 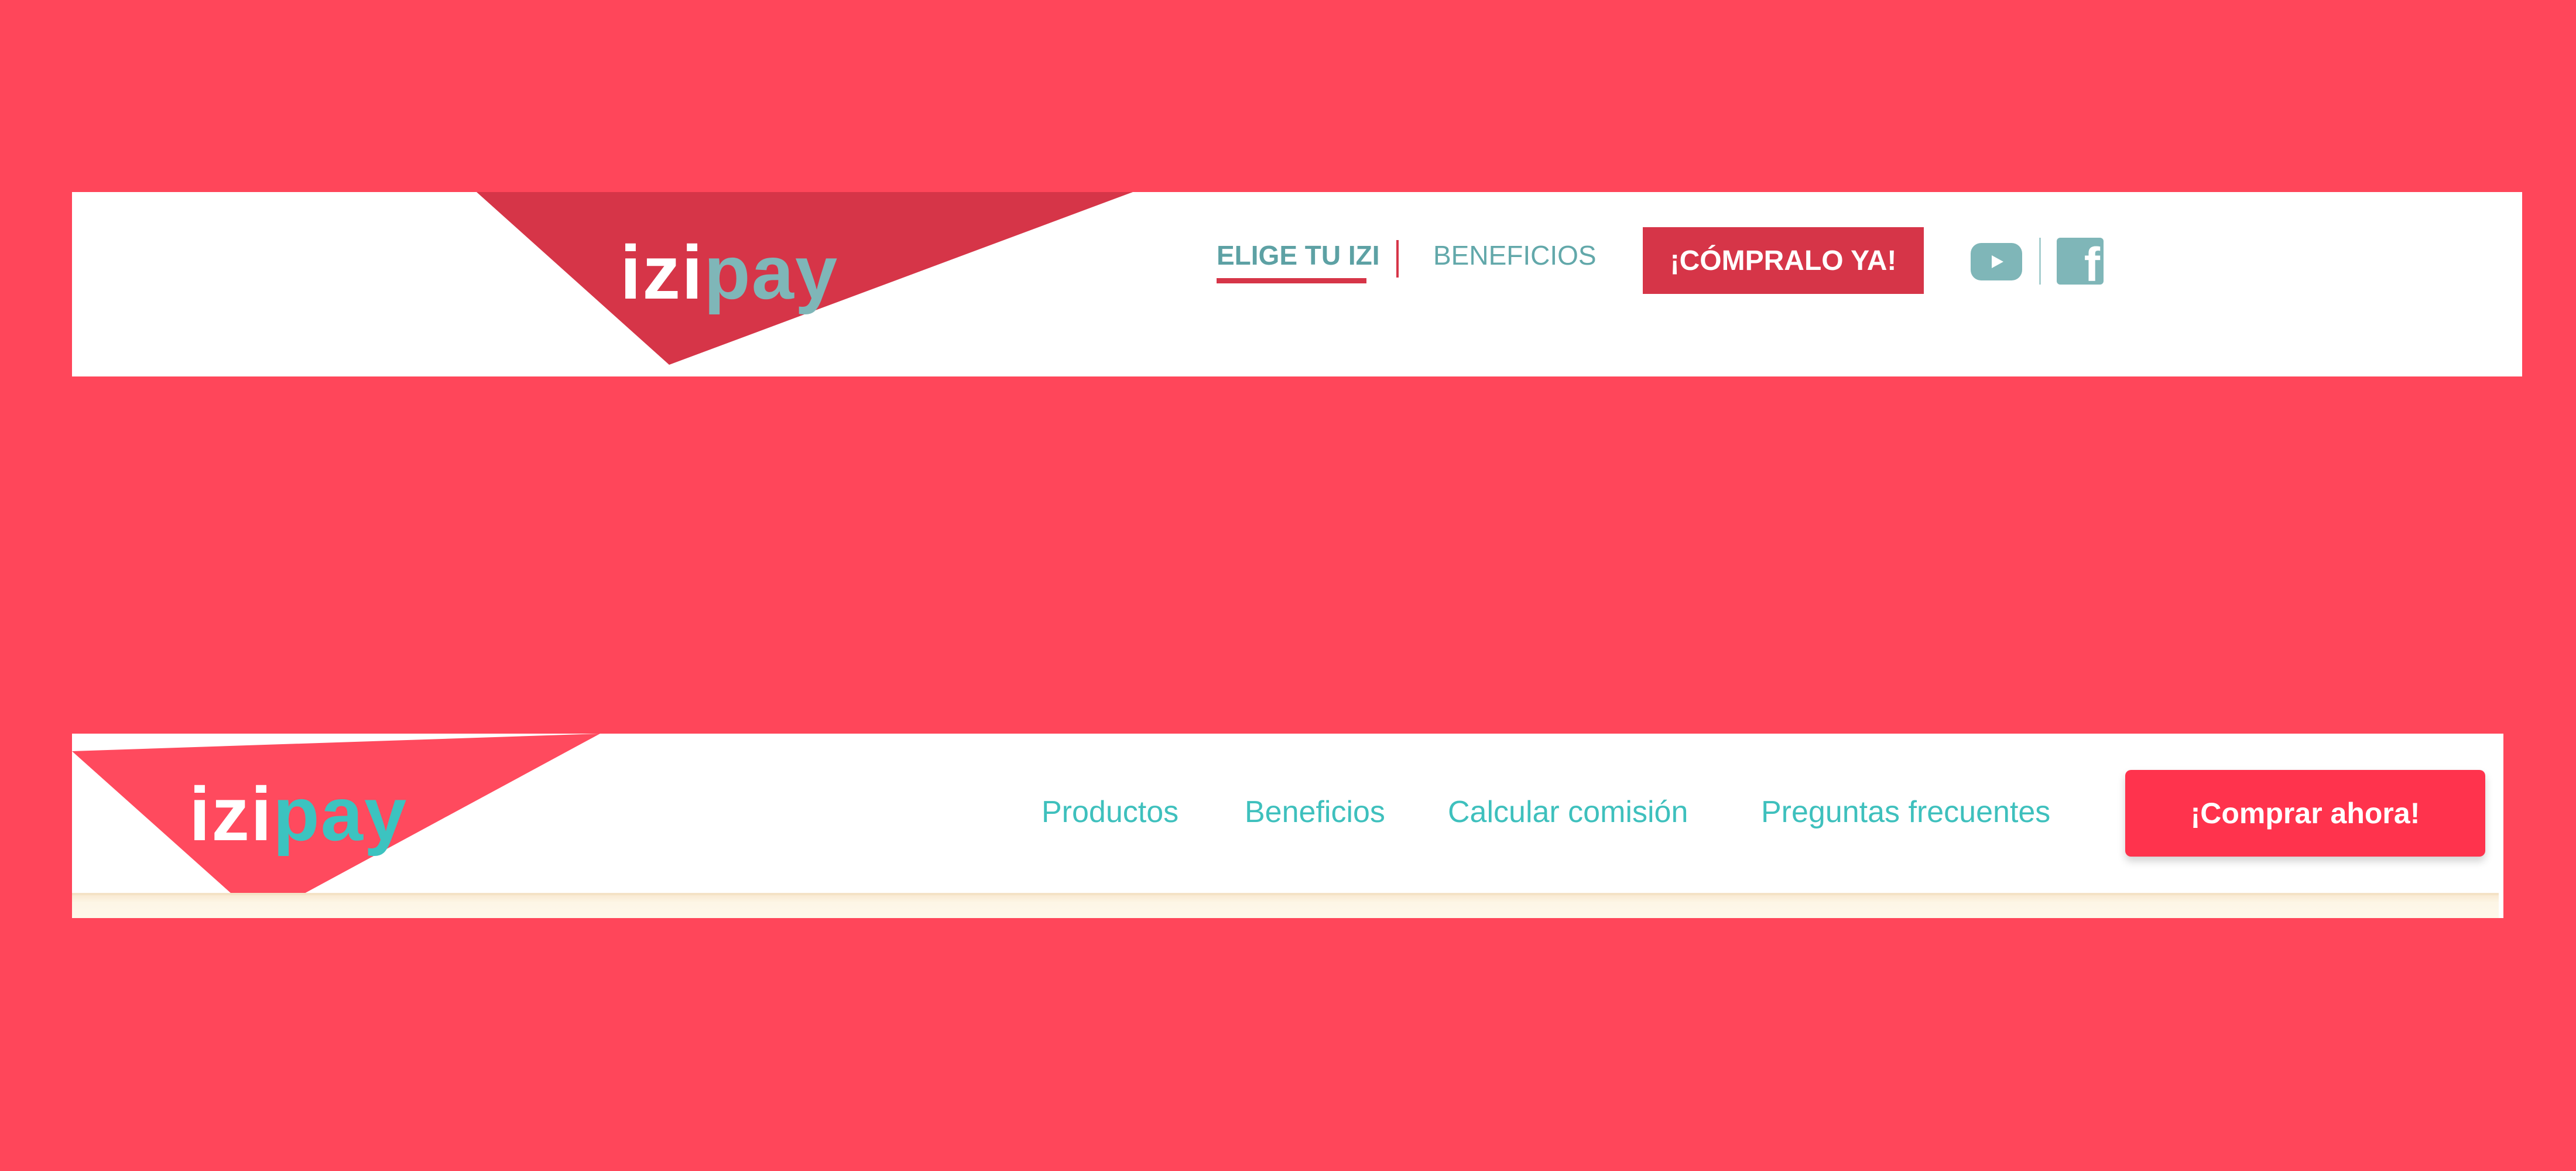 I want to click on hero-top-strip, so click(x=1285, y=905).